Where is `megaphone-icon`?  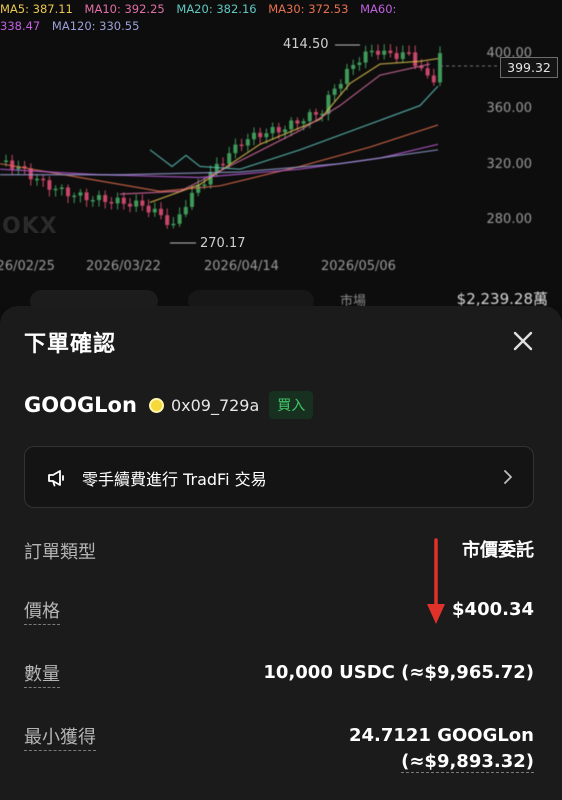
megaphone-icon is located at coordinates (56, 478).